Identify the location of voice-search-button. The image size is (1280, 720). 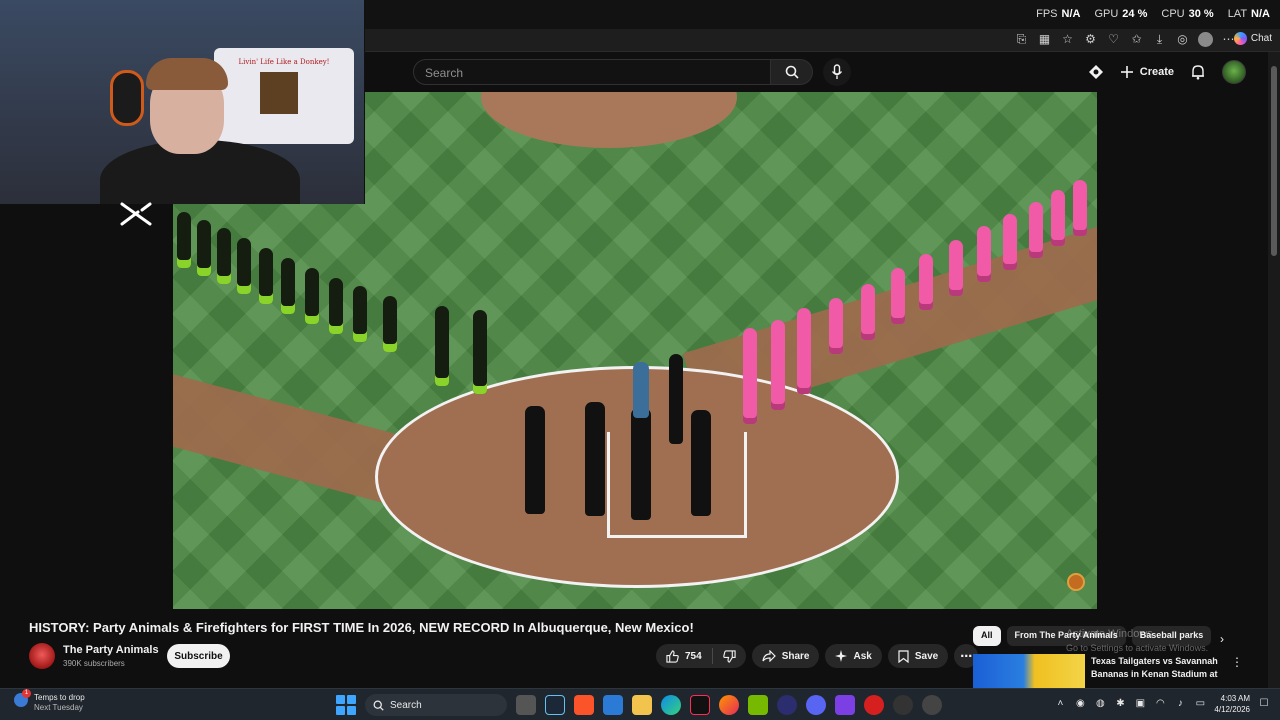
(837, 72).